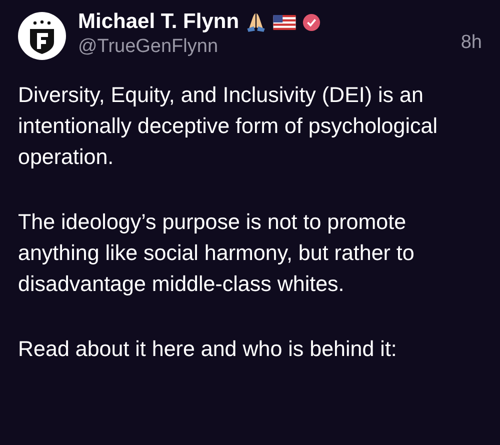  I want to click on author-name: Michael T. Flynn, so click(159, 22).